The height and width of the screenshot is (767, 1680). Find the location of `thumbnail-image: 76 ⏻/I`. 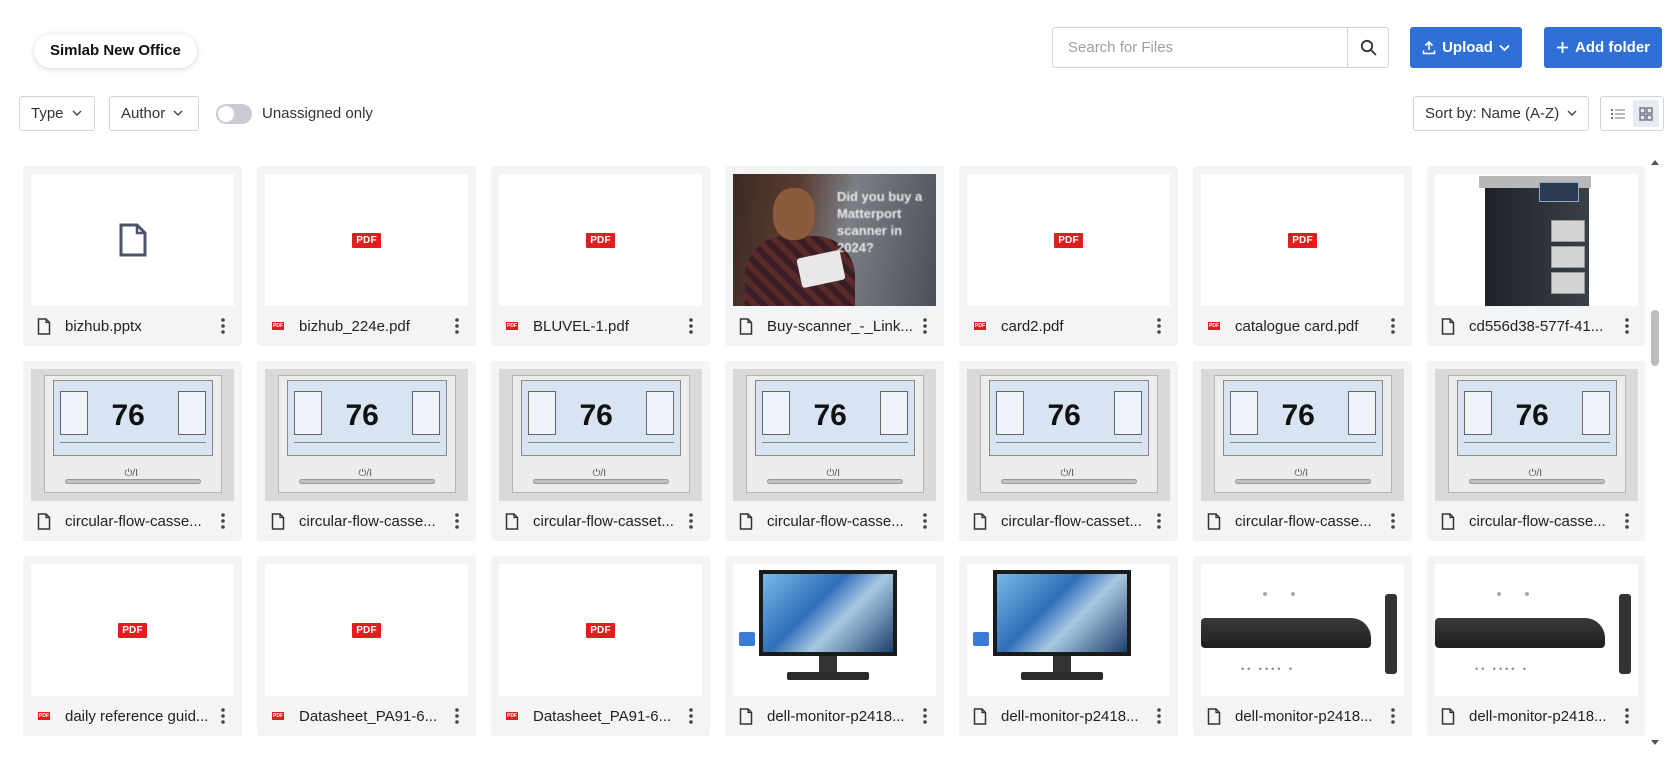

thumbnail-image: 76 ⏻/I is located at coordinates (1536, 435).